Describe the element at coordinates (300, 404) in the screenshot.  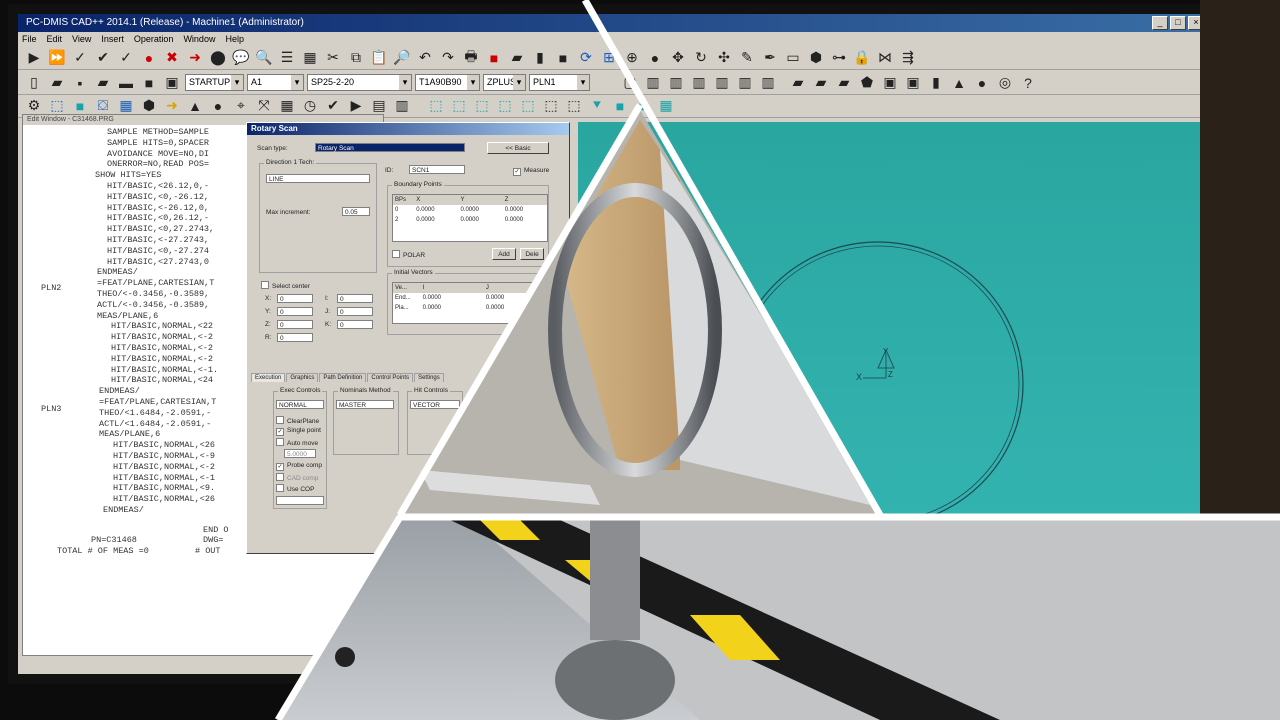
I see `exec-mode-select: NORMAL` at that location.